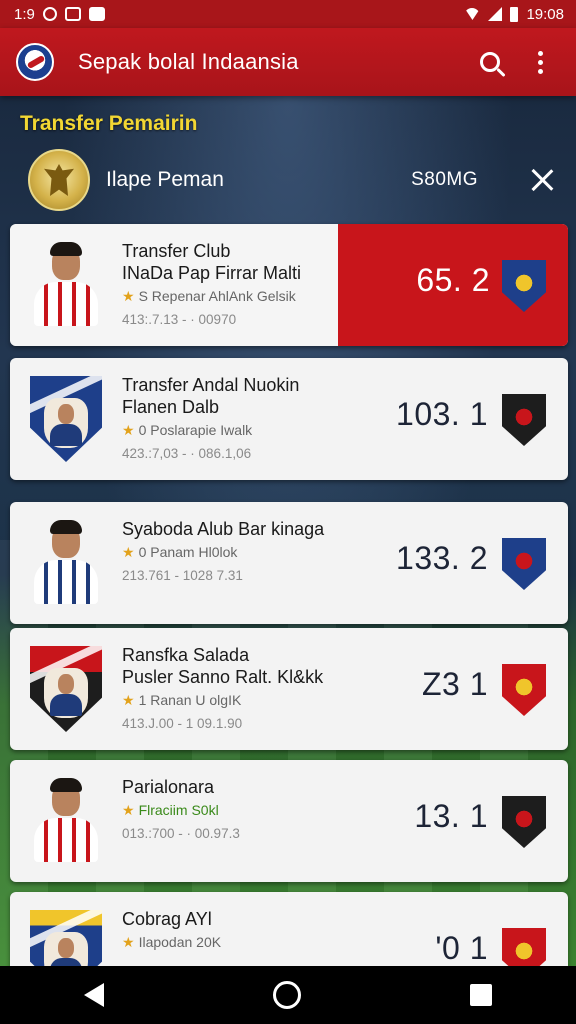  I want to click on card-date: 013.:700 - · 00.97.3, so click(181, 833).